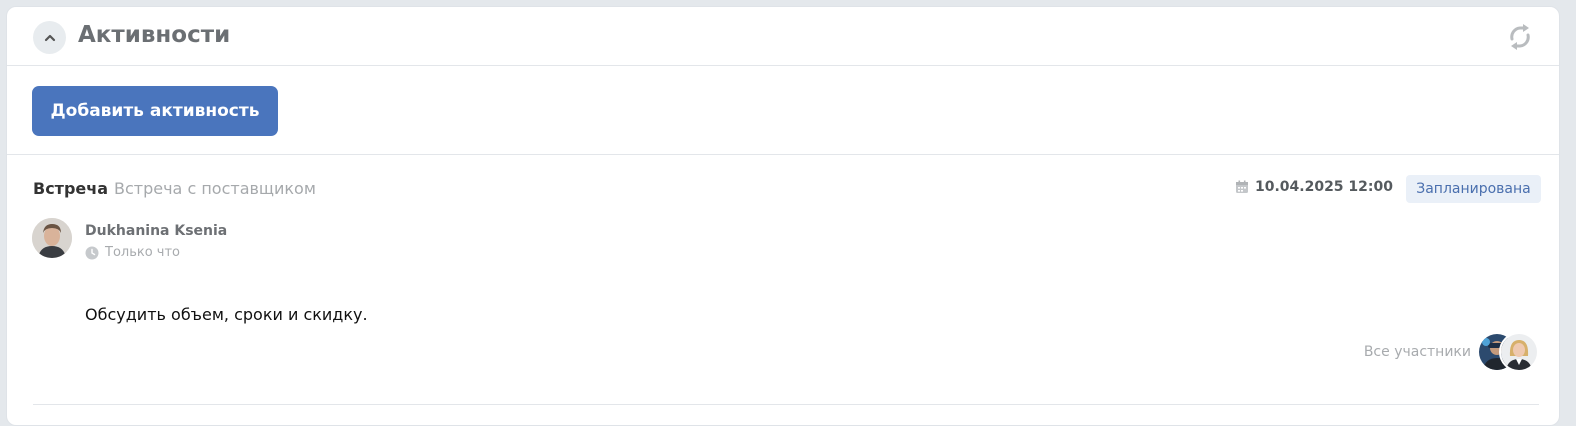 The image size is (1576, 426). What do you see at coordinates (155, 111) in the screenshot?
I see `add-activity-button: Добавить активность` at bounding box center [155, 111].